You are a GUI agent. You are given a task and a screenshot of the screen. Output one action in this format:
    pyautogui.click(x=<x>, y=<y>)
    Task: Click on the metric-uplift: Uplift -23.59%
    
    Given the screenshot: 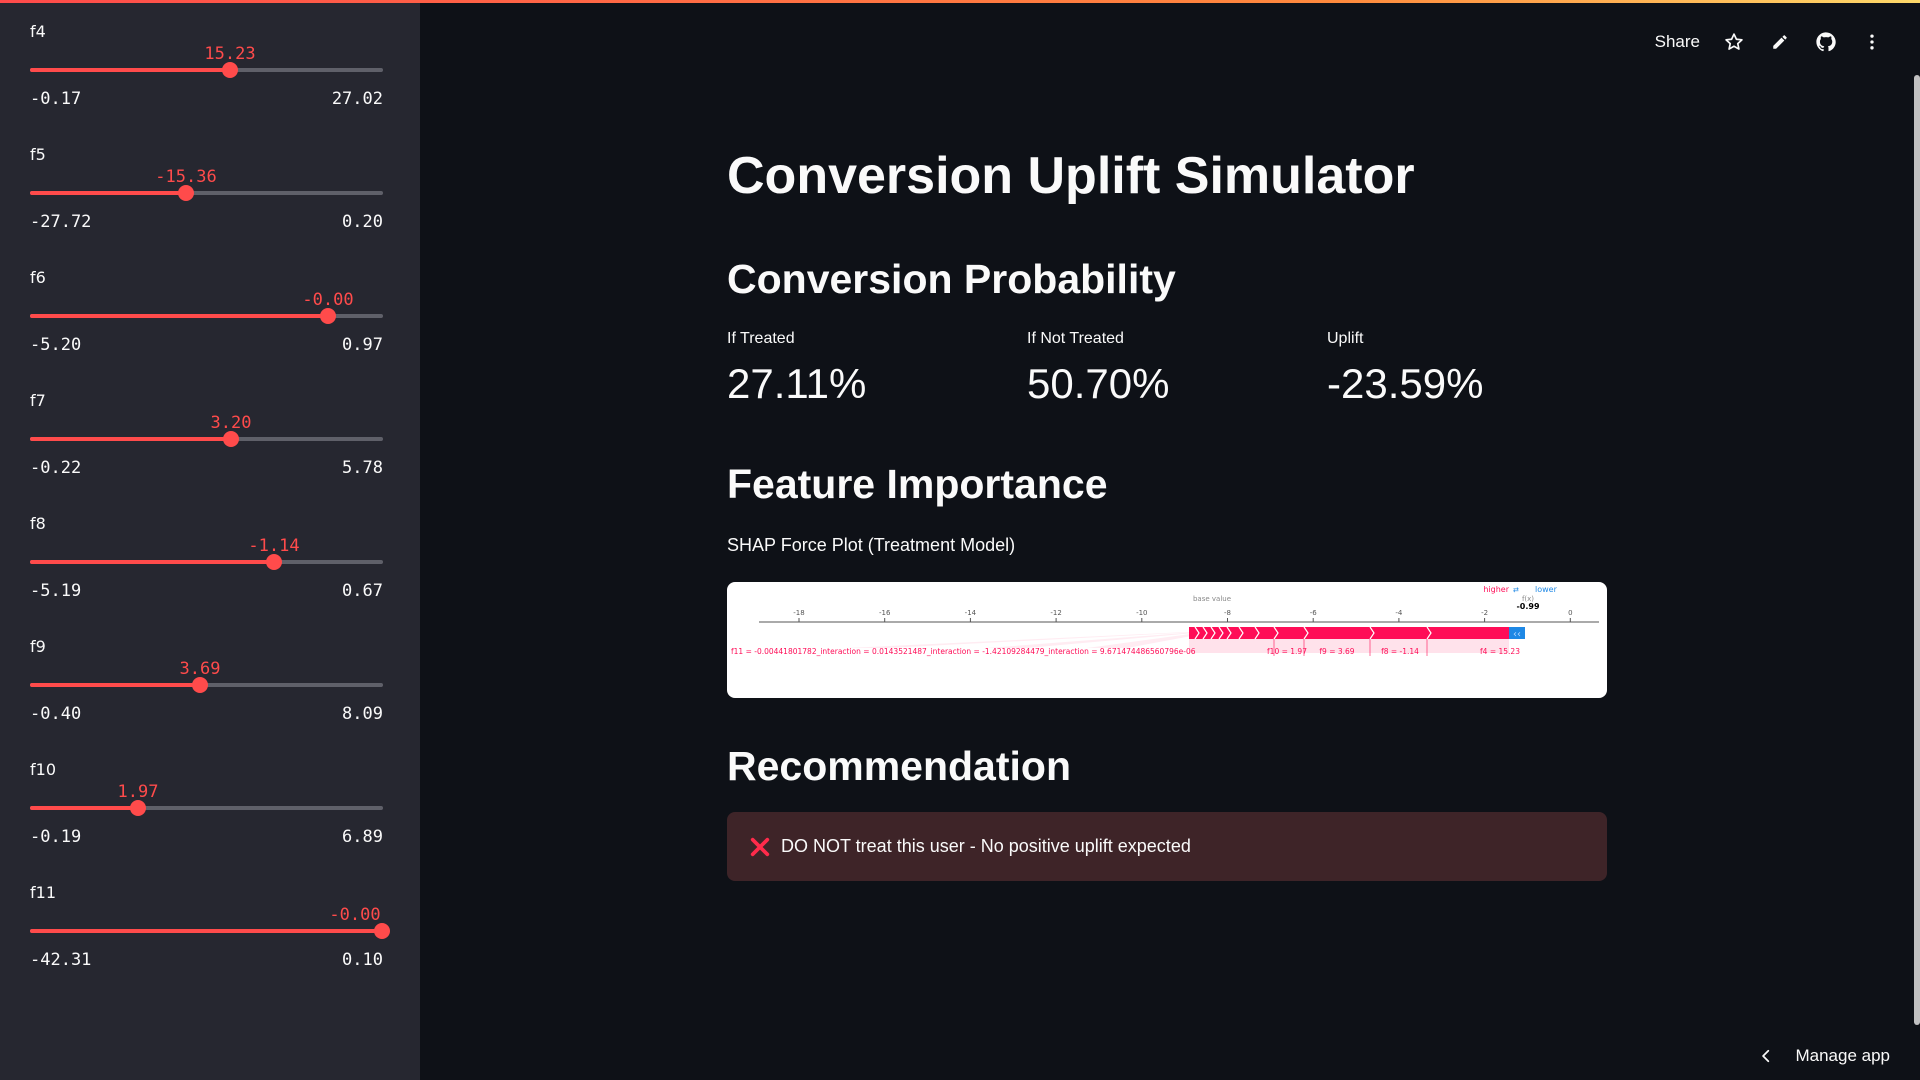 What is the action you would take?
    pyautogui.click(x=1472, y=369)
    